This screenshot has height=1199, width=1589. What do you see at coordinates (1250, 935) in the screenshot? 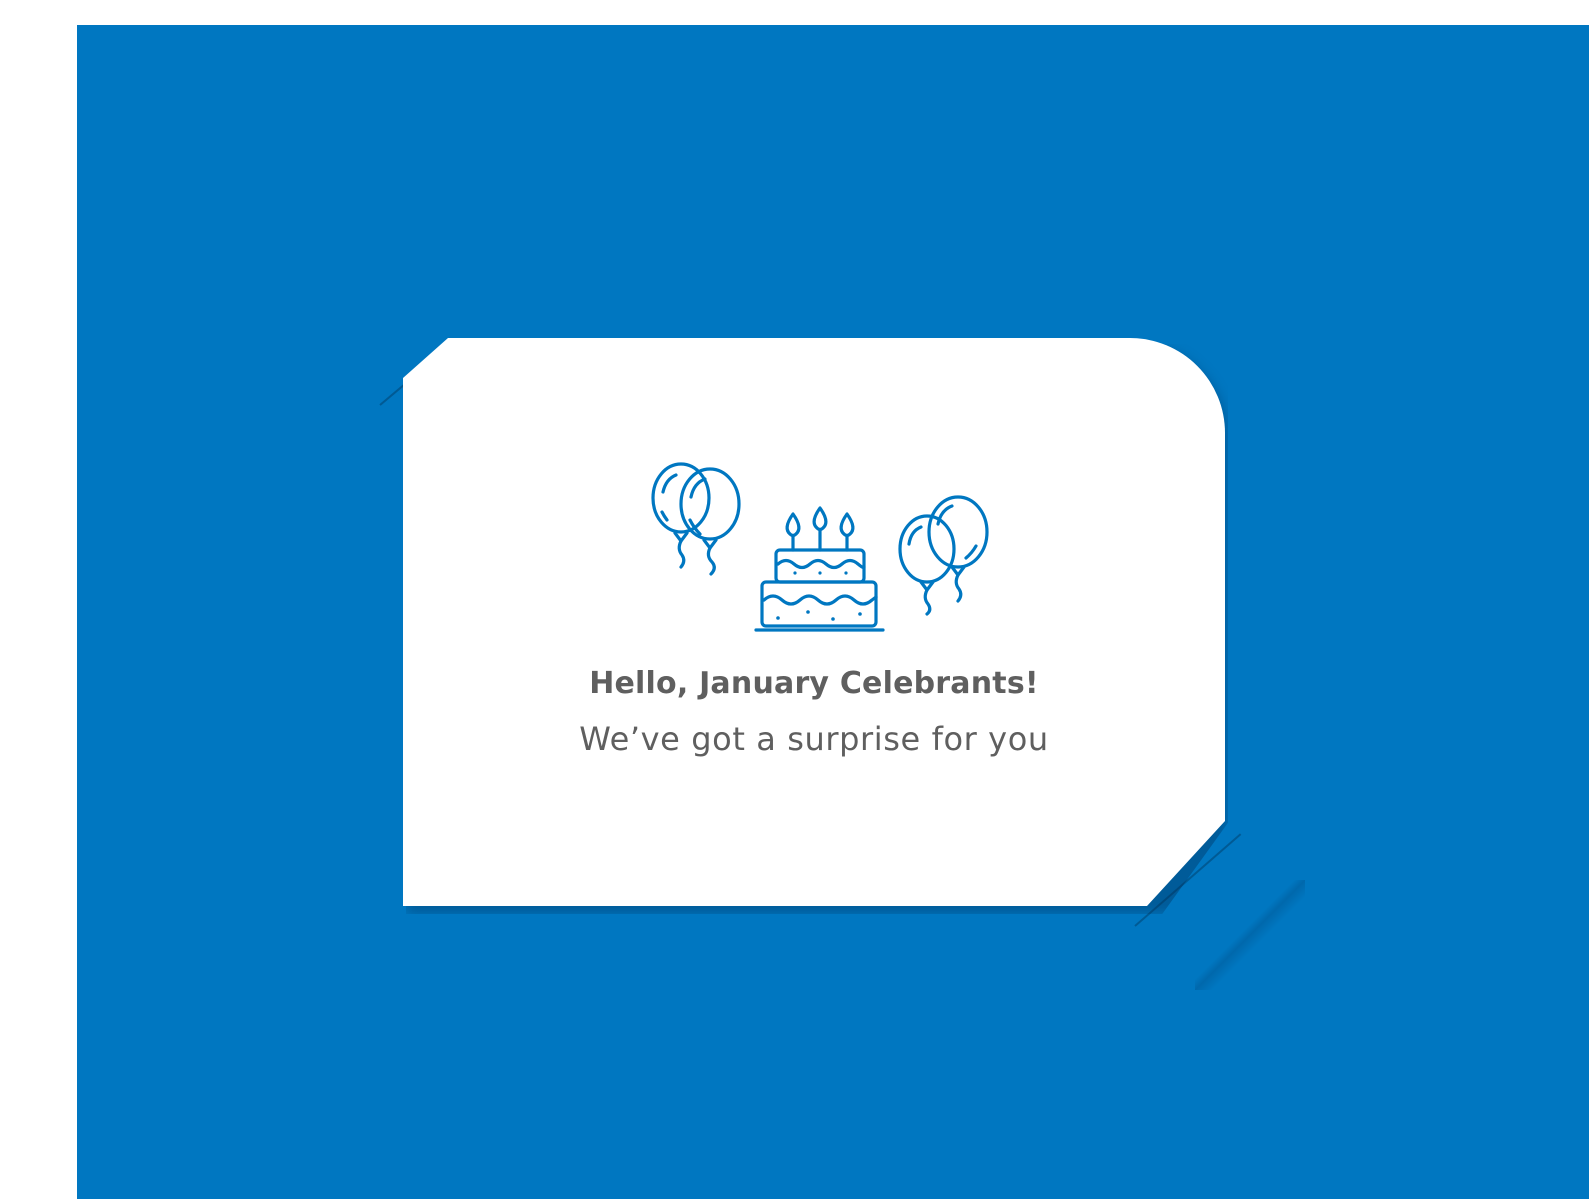
I see `fold-shadow-decoration` at bounding box center [1250, 935].